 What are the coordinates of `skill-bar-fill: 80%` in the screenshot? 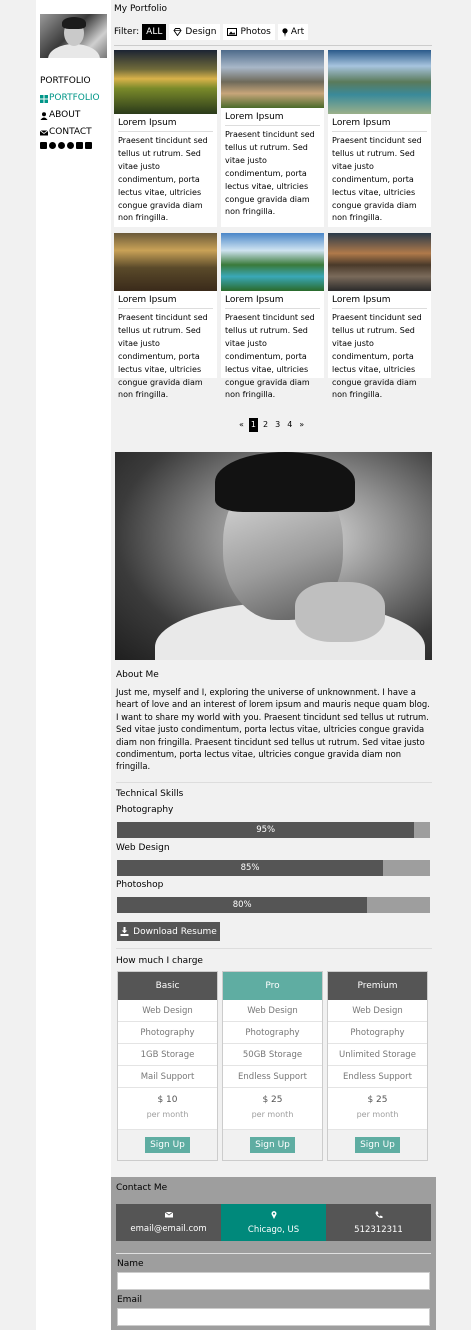 It's located at (242, 905).